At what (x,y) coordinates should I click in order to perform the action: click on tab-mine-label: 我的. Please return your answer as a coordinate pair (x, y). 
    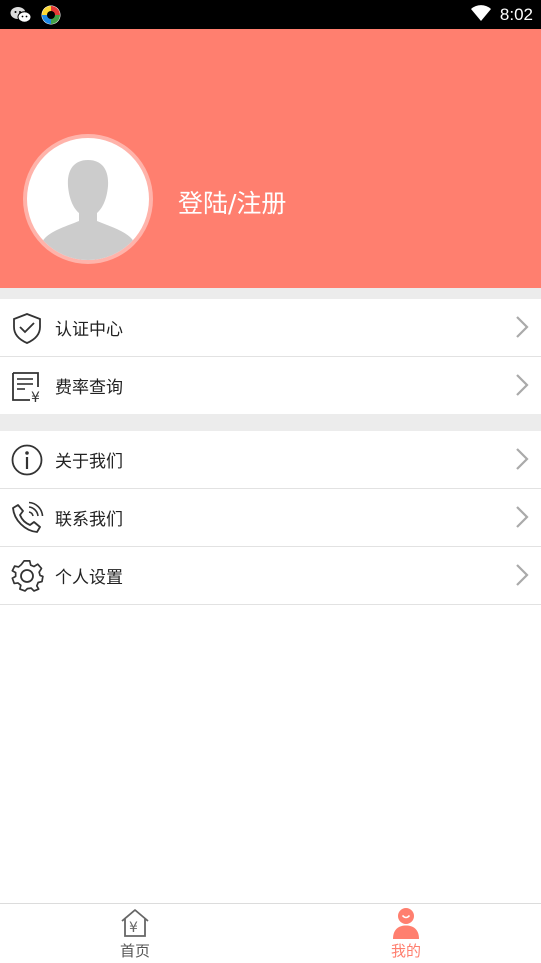
    Looking at the image, I should click on (405, 951).